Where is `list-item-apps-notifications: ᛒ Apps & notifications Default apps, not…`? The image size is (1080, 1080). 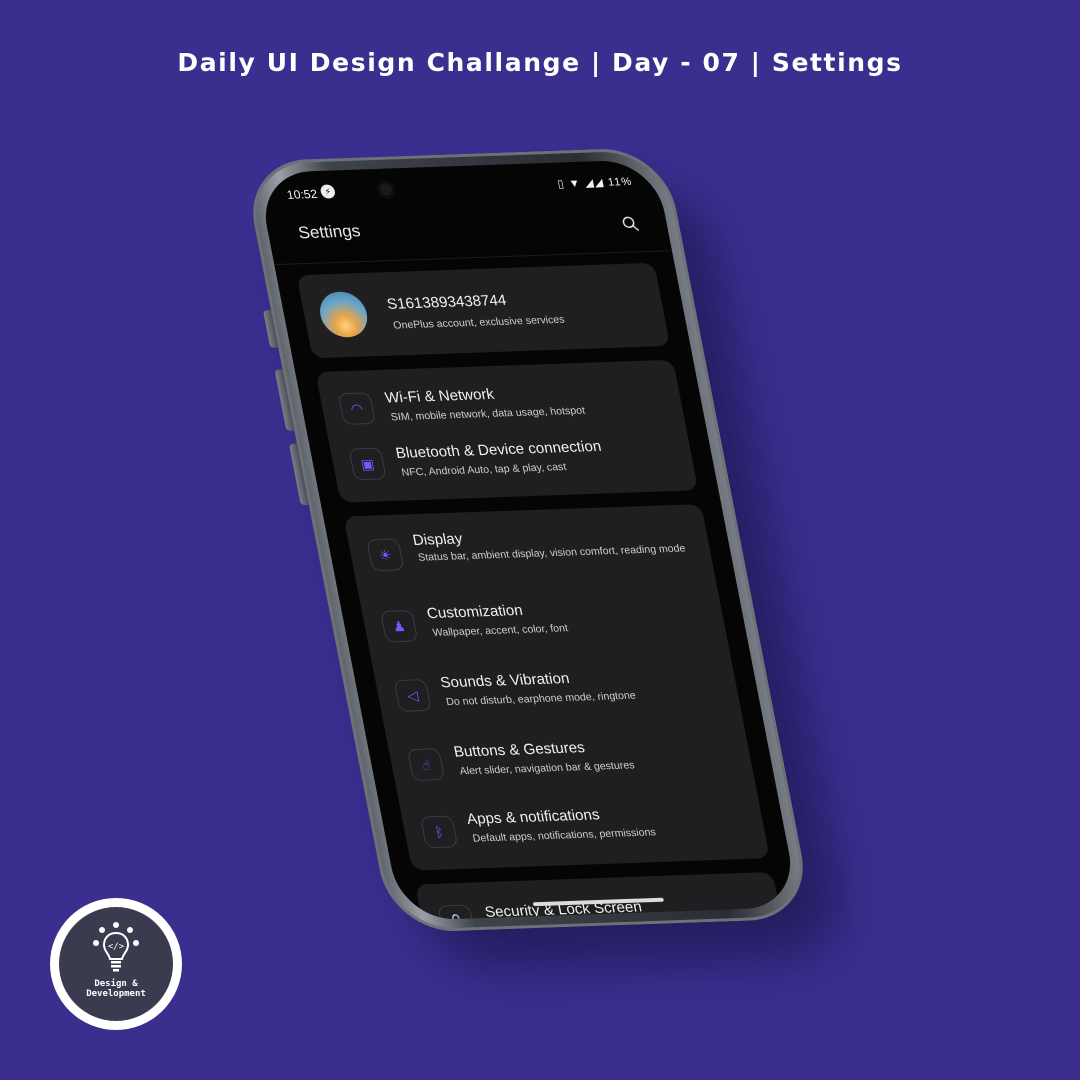 list-item-apps-notifications: ᛒ Apps & notifications Default apps, not… is located at coordinates (584, 828).